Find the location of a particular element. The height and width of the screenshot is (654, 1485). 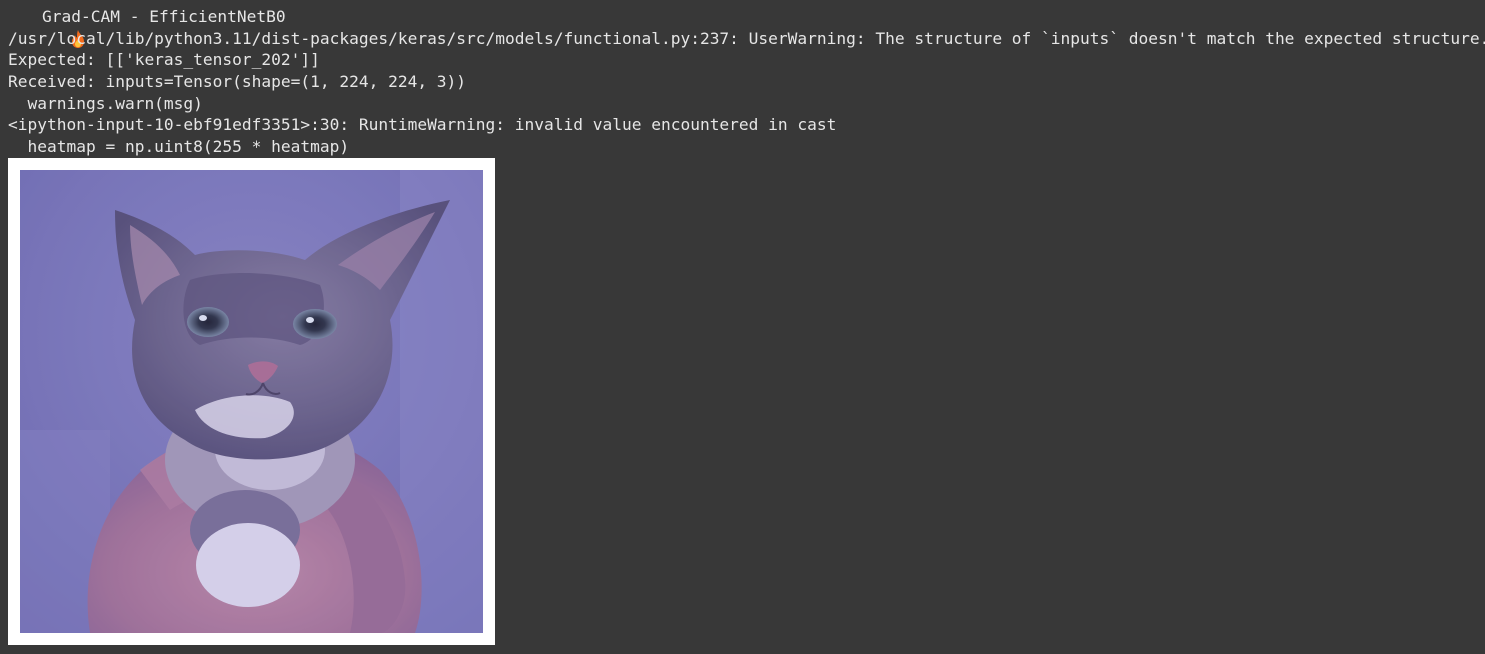

warning-line-warn-call: warnings.warn(msg) is located at coordinates (105, 103).